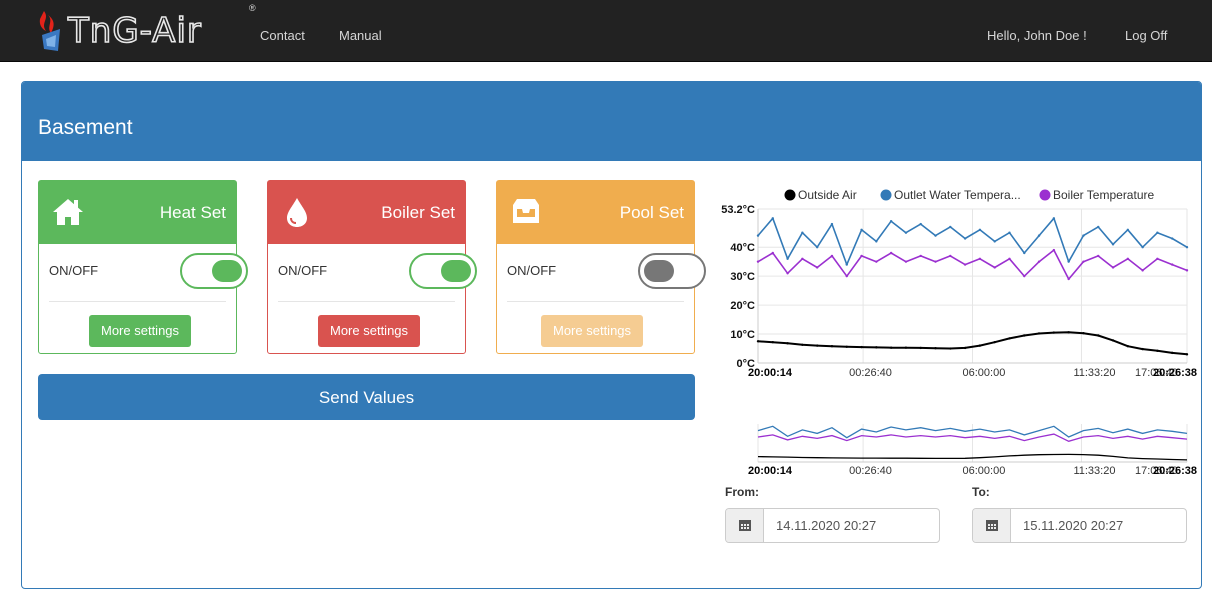 The width and height of the screenshot is (1212, 597). Describe the element at coordinates (140, 331) in the screenshot. I see `heat-more-settings-button: More settings` at that location.